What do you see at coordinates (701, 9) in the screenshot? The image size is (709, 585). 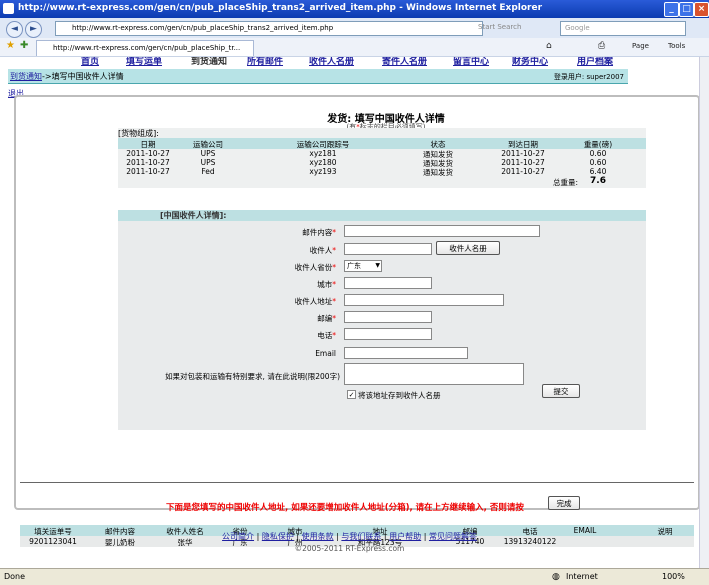 I see `close-button: ×` at bounding box center [701, 9].